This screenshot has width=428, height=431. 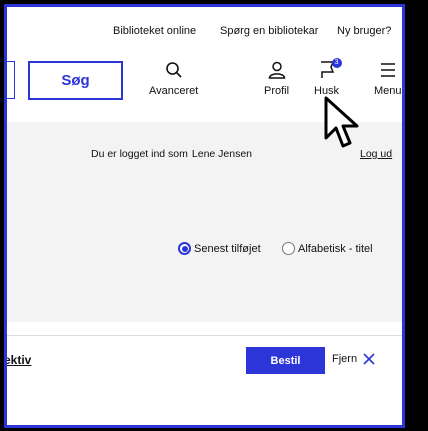 I want to click on advanced-label: Avanceret, so click(x=174, y=91).